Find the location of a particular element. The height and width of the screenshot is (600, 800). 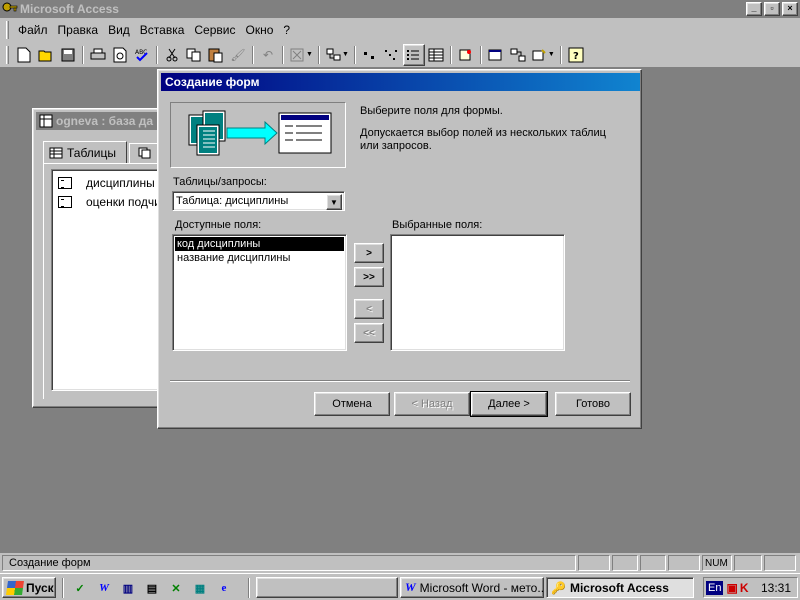

toolbar-grip is located at coordinates (7, 54).